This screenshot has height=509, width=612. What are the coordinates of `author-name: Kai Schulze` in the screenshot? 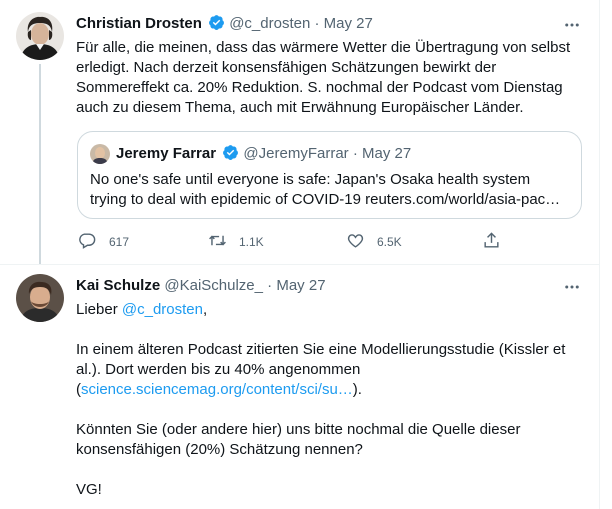 It's located at (118, 285).